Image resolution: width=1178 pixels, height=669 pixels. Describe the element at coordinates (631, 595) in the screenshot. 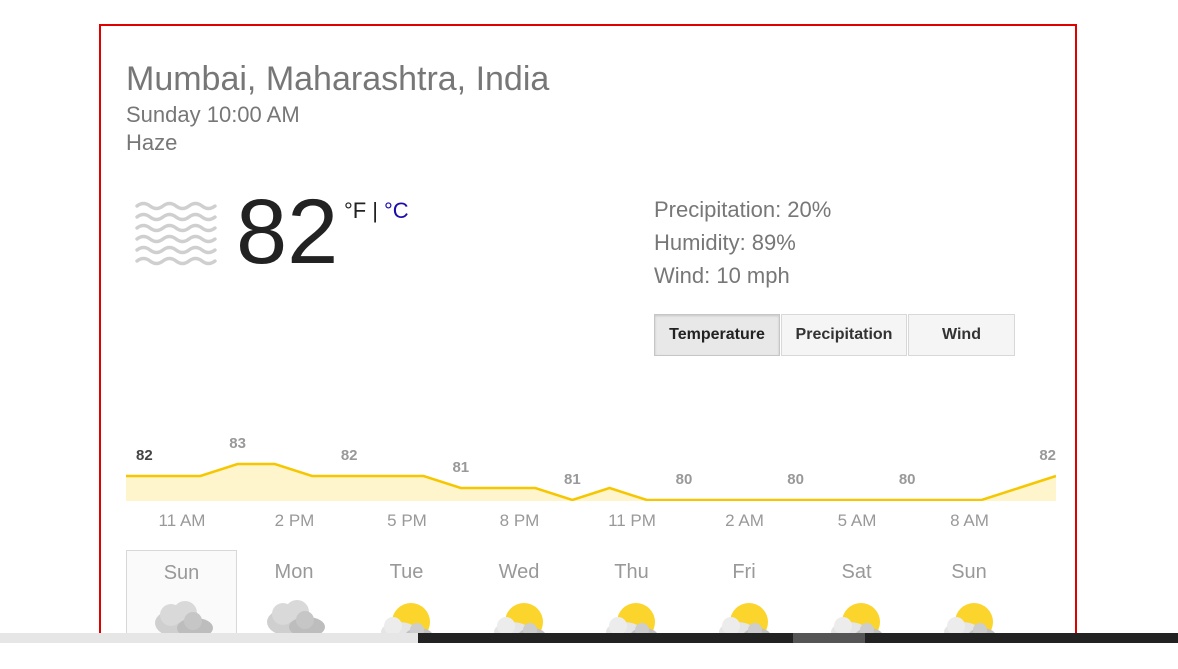

I see `forecast-day-thu: Thu` at that location.